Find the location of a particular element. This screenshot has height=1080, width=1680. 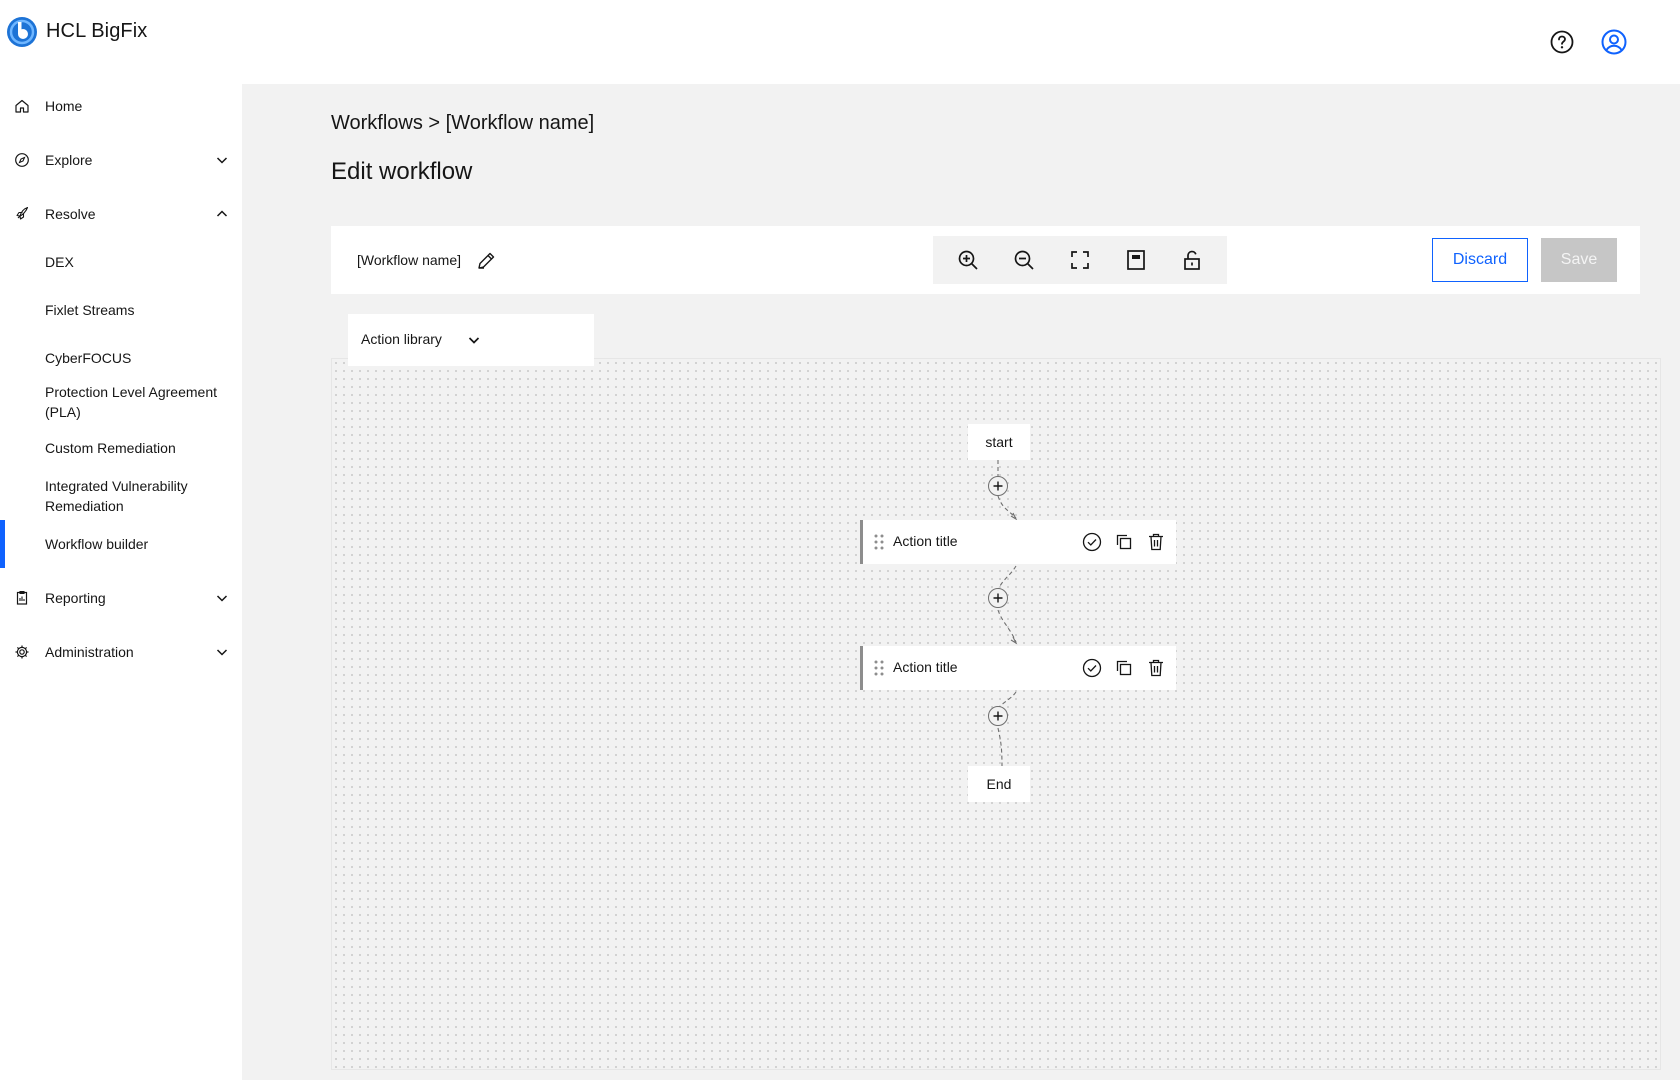

sidebar-item-workflow-builder: Workflow builder is located at coordinates (121, 544).